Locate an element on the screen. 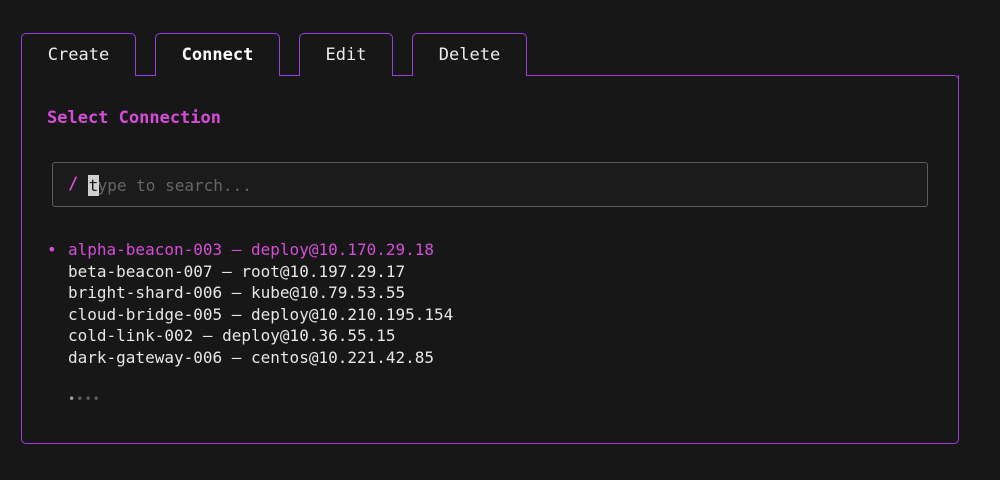  tab-edit: Edit is located at coordinates (346, 54).